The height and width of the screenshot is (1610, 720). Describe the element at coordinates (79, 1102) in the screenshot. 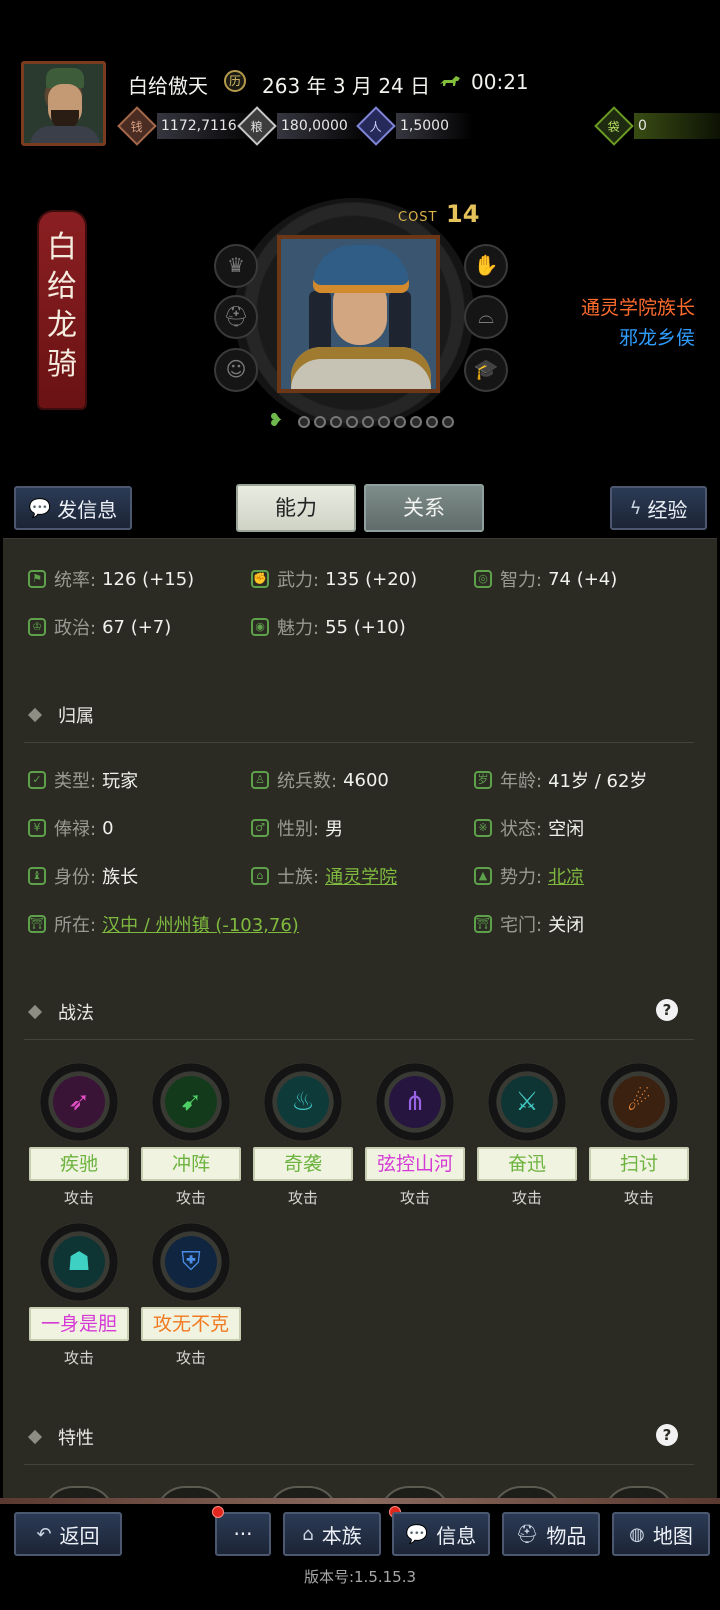

I see `triple-arrow-icon: ➶` at that location.